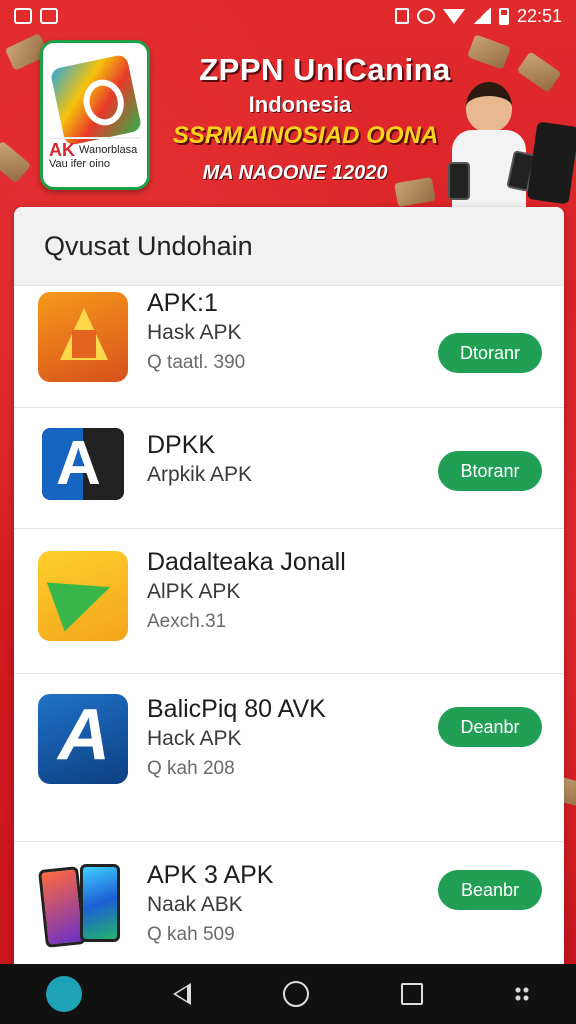  I want to click on person-head, so click(489, 107).